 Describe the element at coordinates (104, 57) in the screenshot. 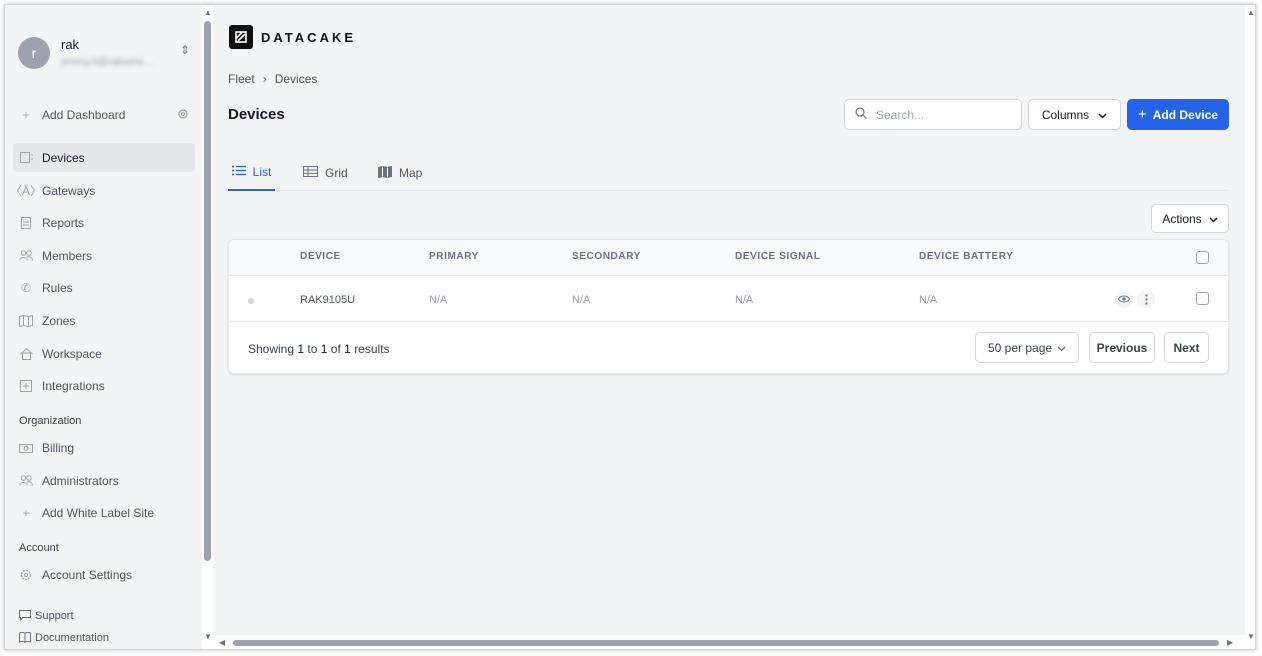

I see `user-switcher: r rak jimmy.li@rakwire... ⇕` at that location.